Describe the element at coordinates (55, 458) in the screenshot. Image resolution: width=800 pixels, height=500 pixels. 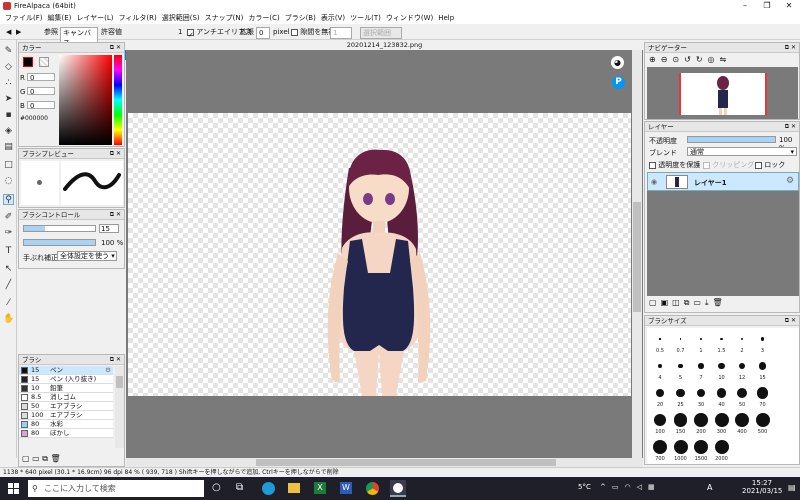
I see `delete-brush-icon: 🗑` at that location.